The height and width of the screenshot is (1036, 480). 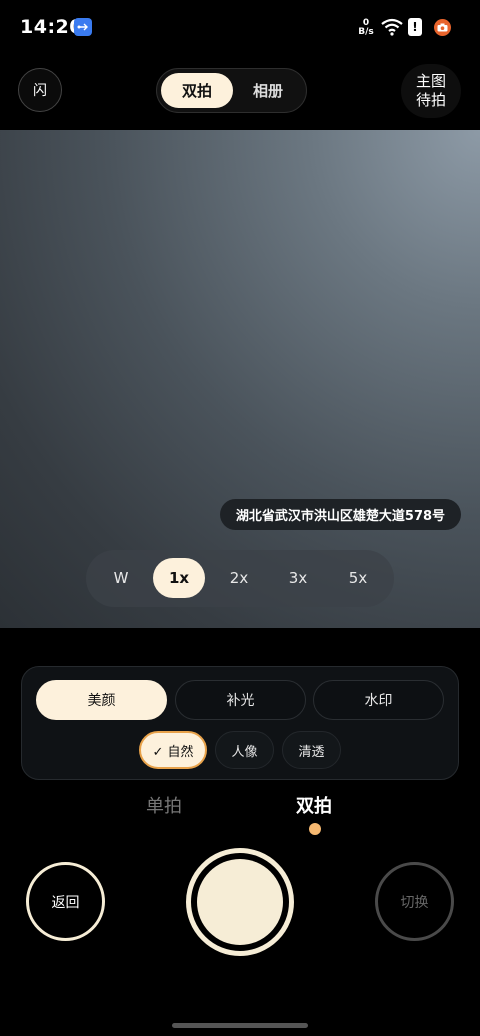 What do you see at coordinates (430, 100) in the screenshot?
I see `standby-label-line2: 待拍` at bounding box center [430, 100].